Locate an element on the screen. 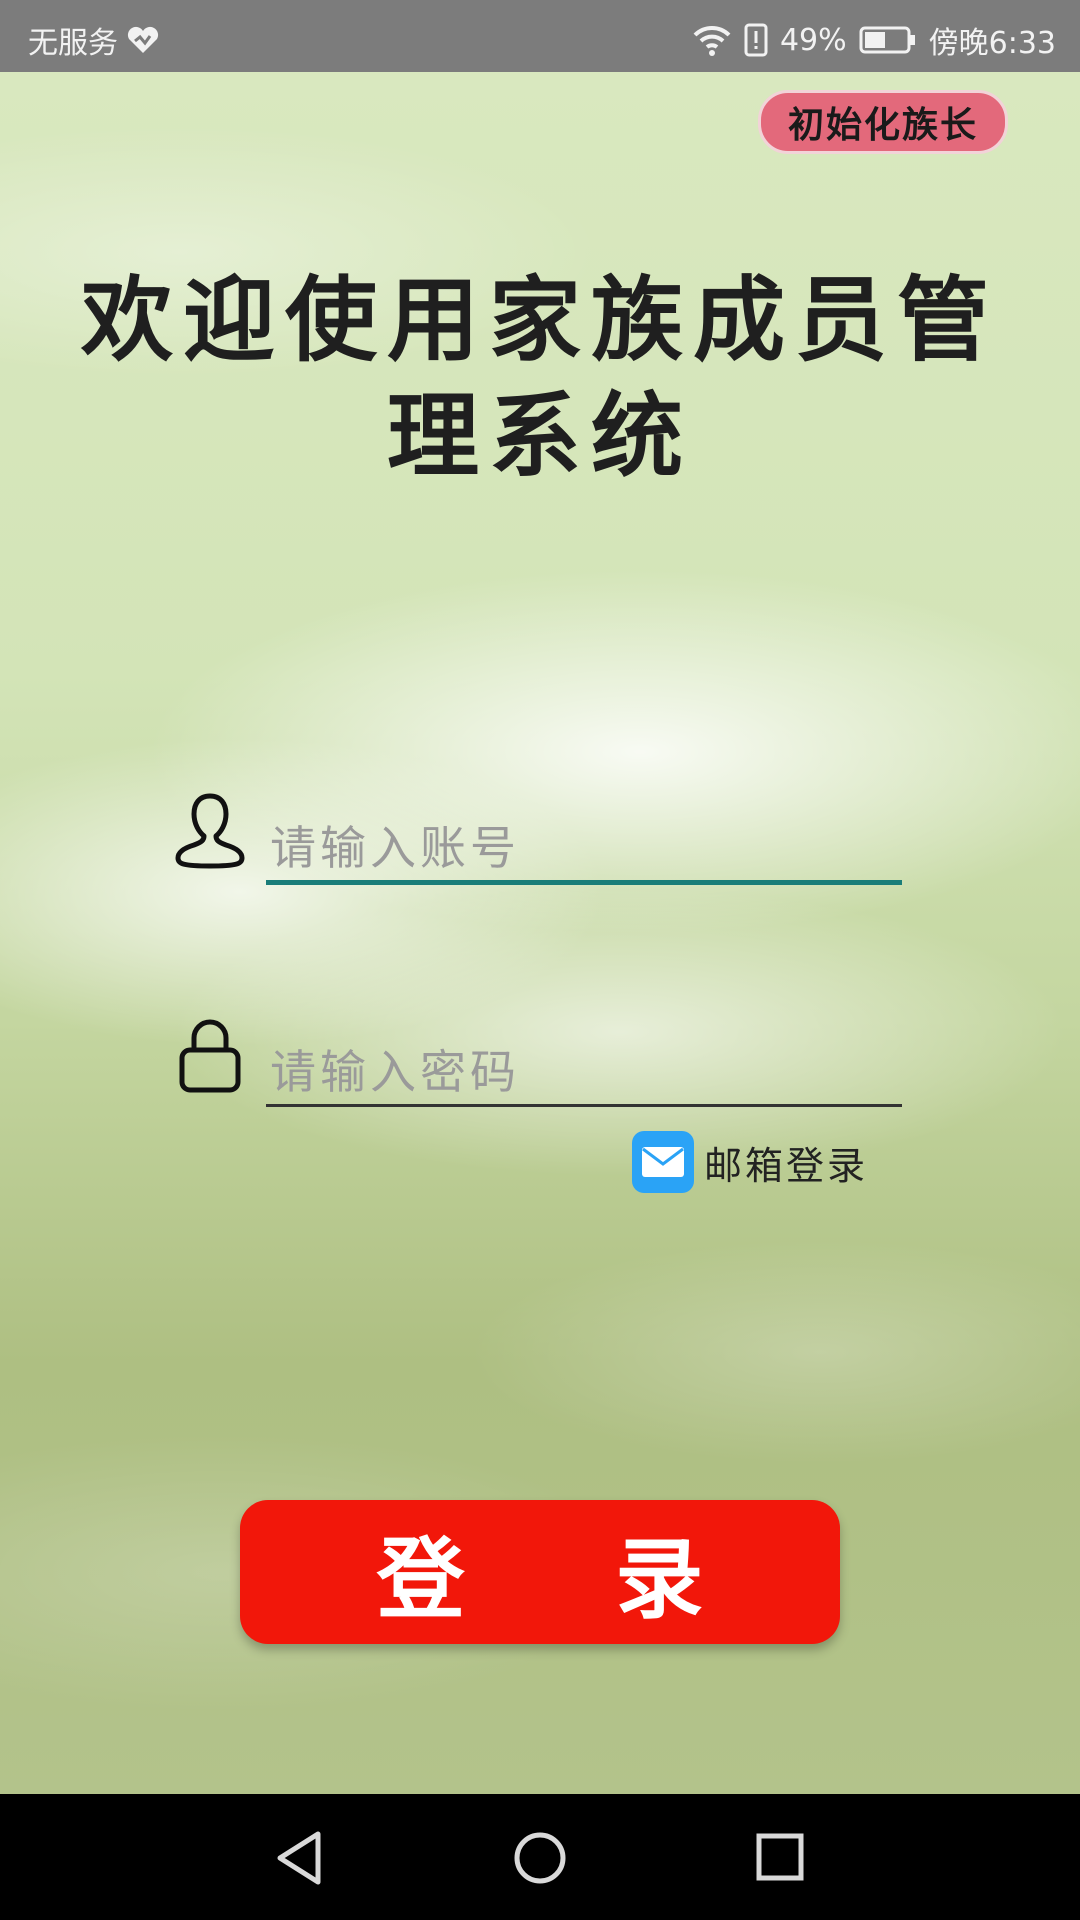 The width and height of the screenshot is (1080, 1920). login-button: 登 录 is located at coordinates (540, 1572).